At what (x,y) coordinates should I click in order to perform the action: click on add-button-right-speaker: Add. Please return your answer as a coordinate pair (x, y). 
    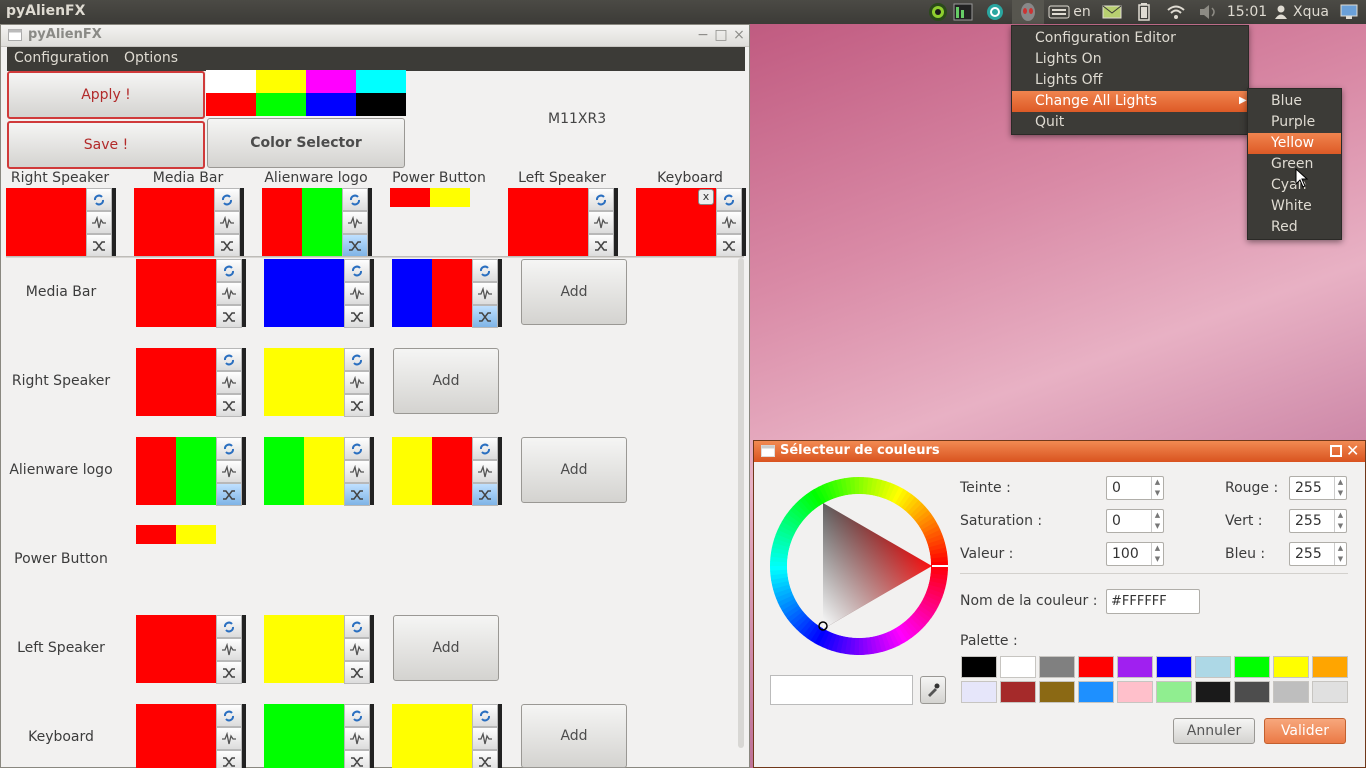
    Looking at the image, I should click on (446, 381).